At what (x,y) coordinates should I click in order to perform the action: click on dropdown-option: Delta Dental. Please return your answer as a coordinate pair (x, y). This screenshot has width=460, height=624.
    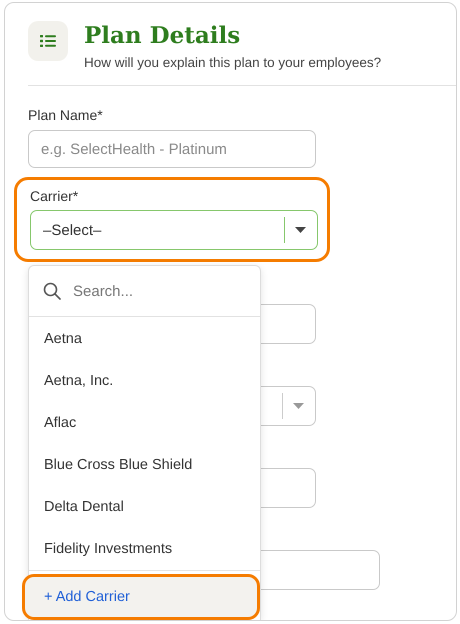
    Looking at the image, I should click on (144, 507).